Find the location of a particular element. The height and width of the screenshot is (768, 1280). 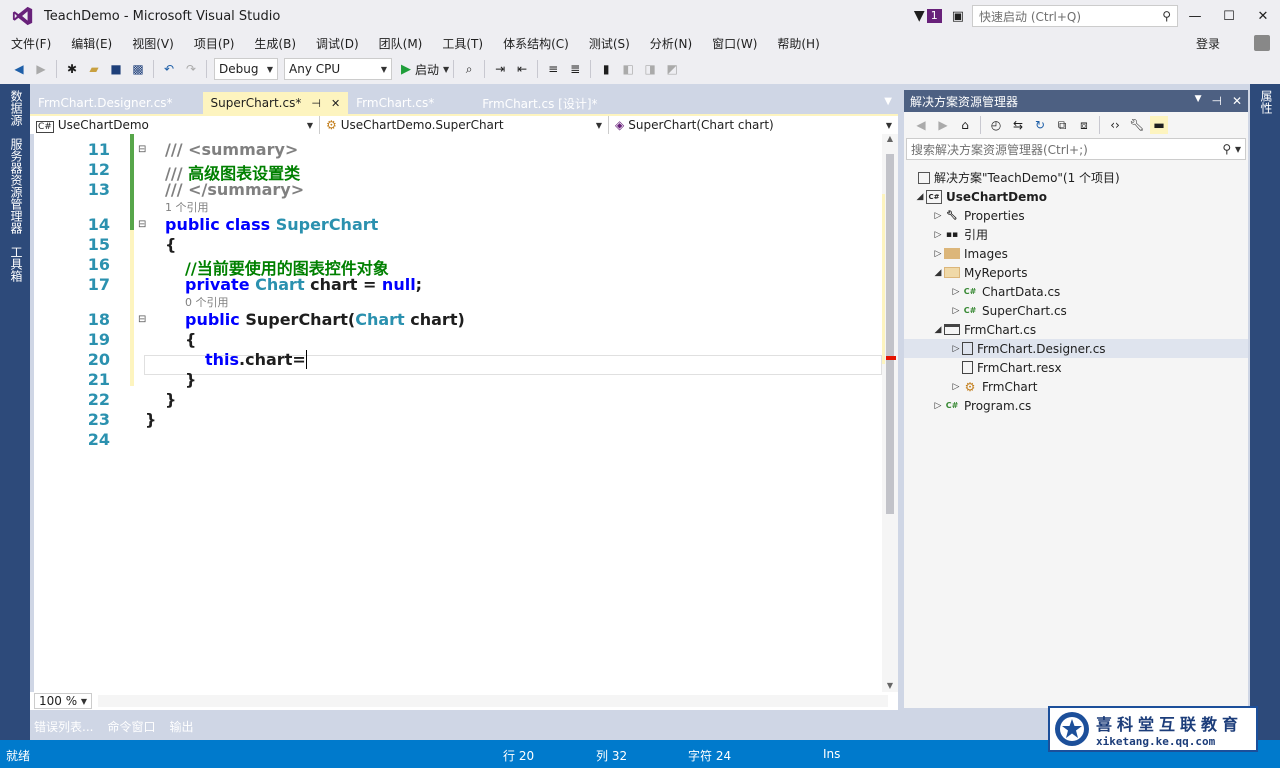

type-nav-select: ⚙ UseChartDemo.SuperChart ▼ is located at coordinates (464, 125).